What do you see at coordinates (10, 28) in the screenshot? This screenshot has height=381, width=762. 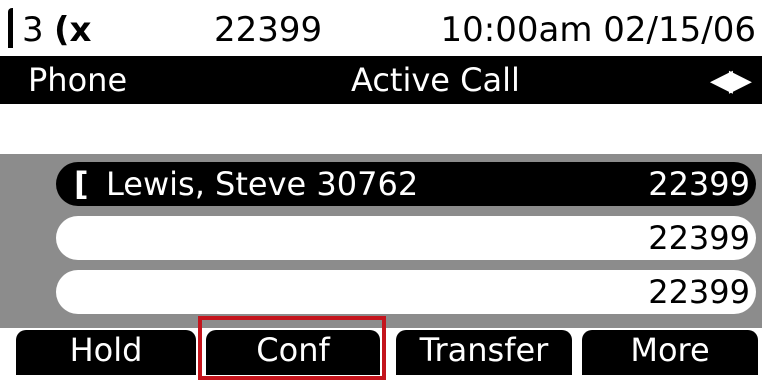 I see `status-corner` at bounding box center [10, 28].